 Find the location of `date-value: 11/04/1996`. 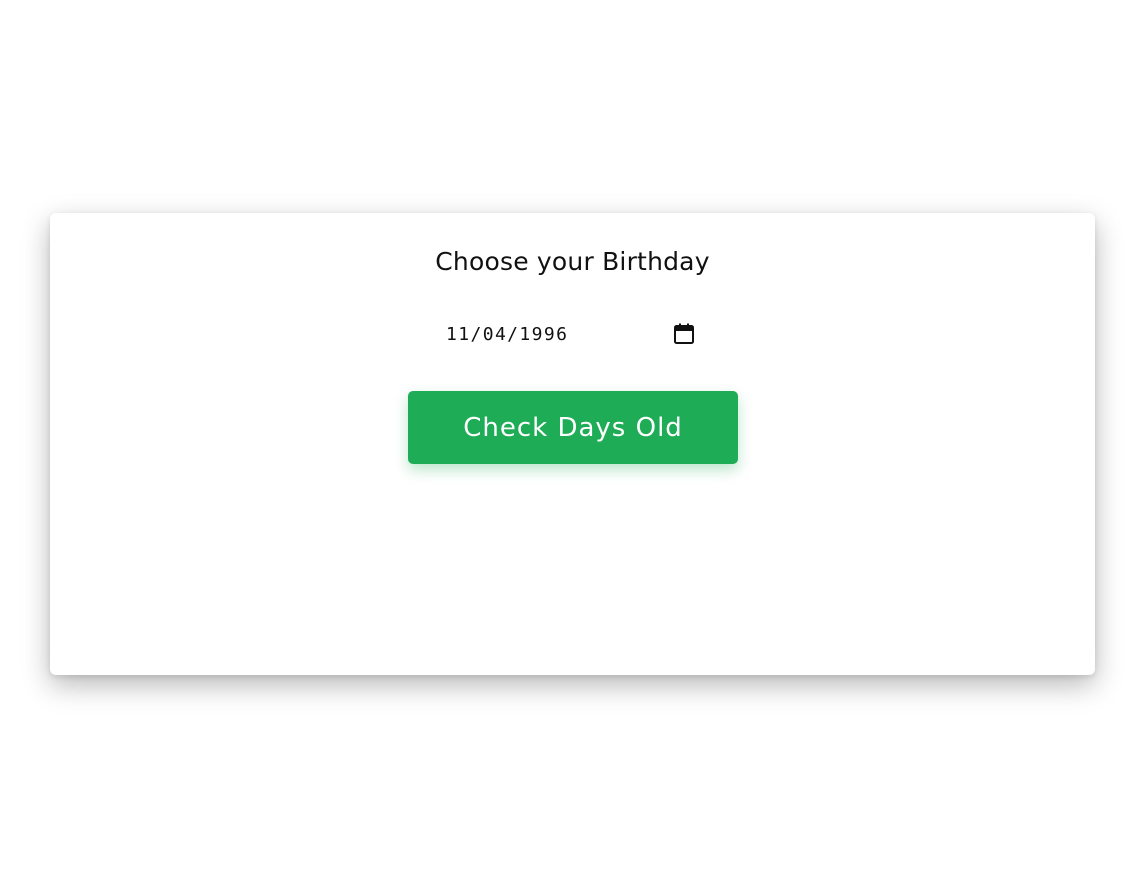

date-value: 11/04/1996 is located at coordinates (507, 334).